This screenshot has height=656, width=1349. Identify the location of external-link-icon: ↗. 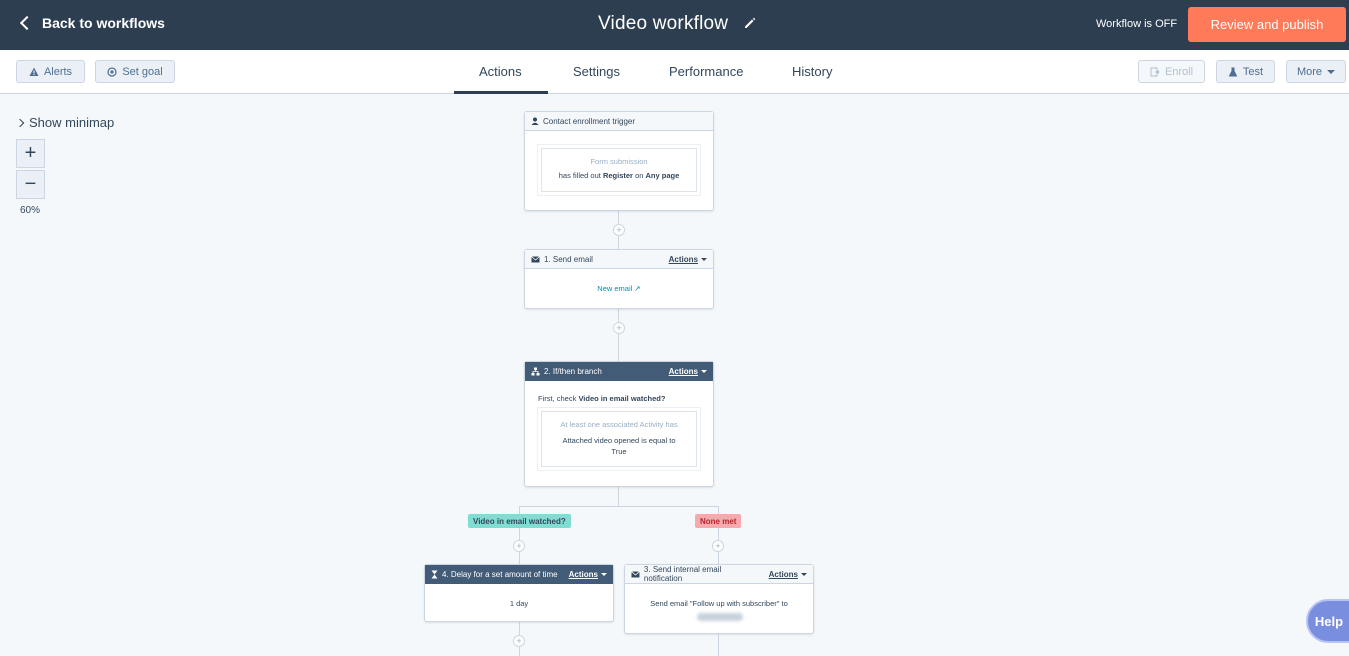
(637, 288).